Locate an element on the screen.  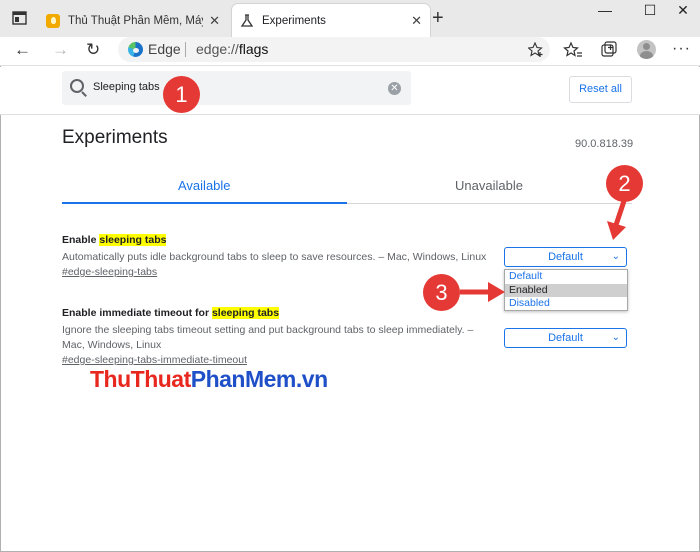
back-arrow-icon: ← is located at coordinates (22, 50).